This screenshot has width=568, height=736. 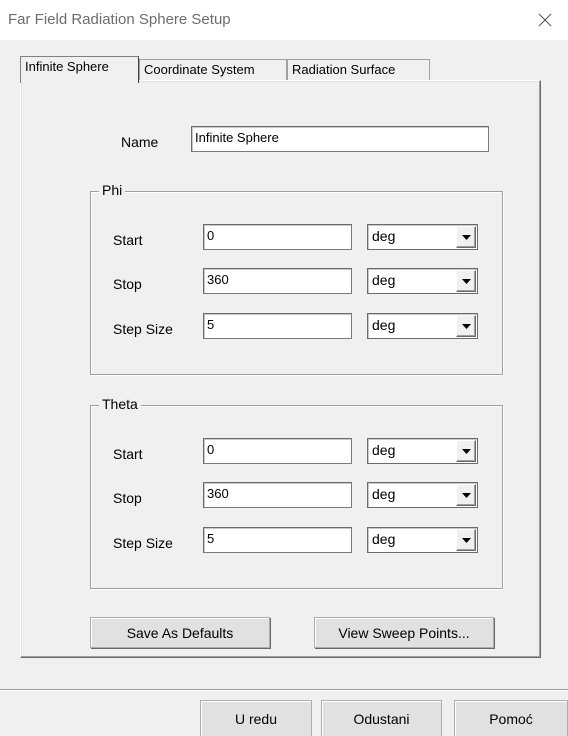 I want to click on ok-button: U redu, so click(x=256, y=718).